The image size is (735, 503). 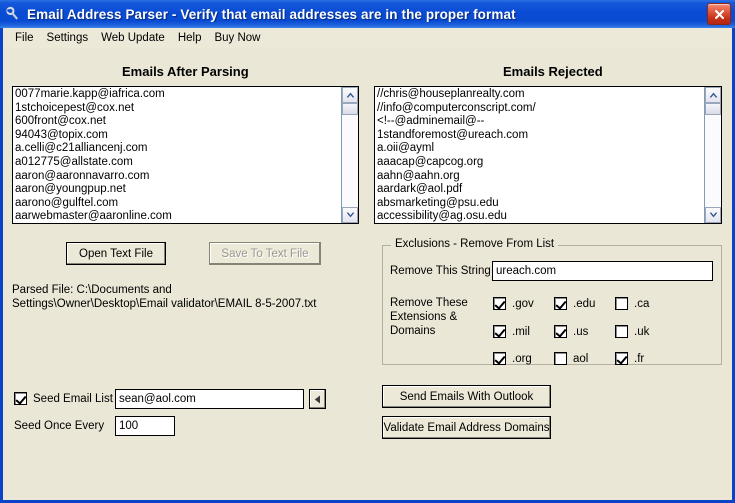 What do you see at coordinates (68, 38) in the screenshot?
I see `menu-item-settings: Settings` at bounding box center [68, 38].